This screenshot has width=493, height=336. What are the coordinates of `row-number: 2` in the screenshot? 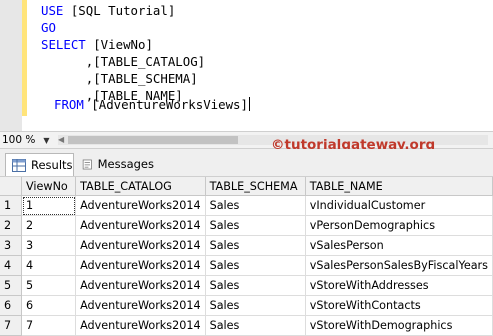 It's located at (11, 225).